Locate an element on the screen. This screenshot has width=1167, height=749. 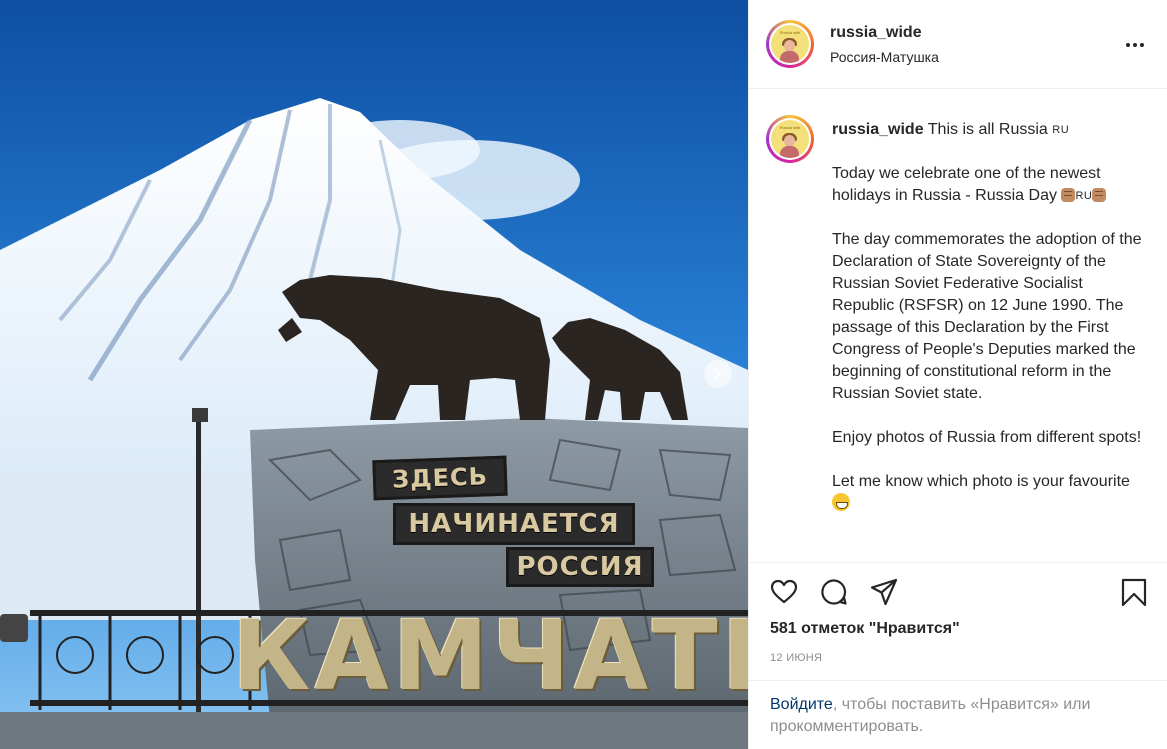
avatar: Russia with Yulenka is located at coordinates (790, 44).